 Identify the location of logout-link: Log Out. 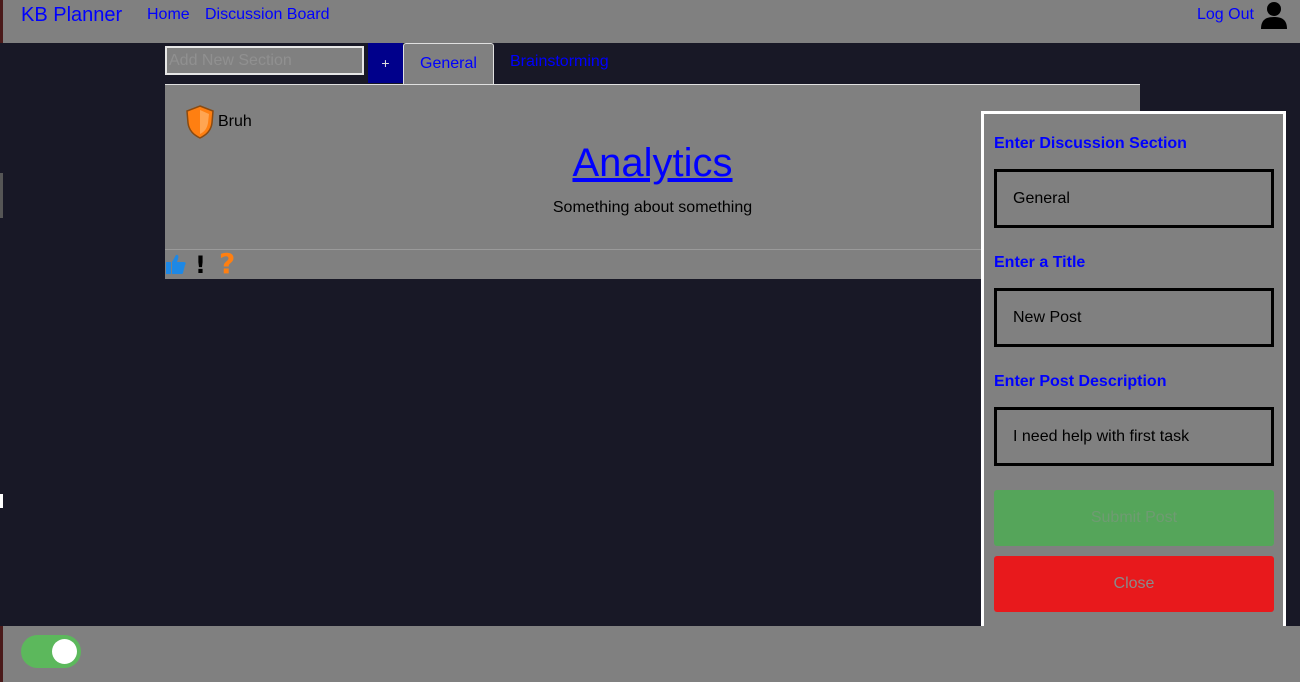
(1225, 15).